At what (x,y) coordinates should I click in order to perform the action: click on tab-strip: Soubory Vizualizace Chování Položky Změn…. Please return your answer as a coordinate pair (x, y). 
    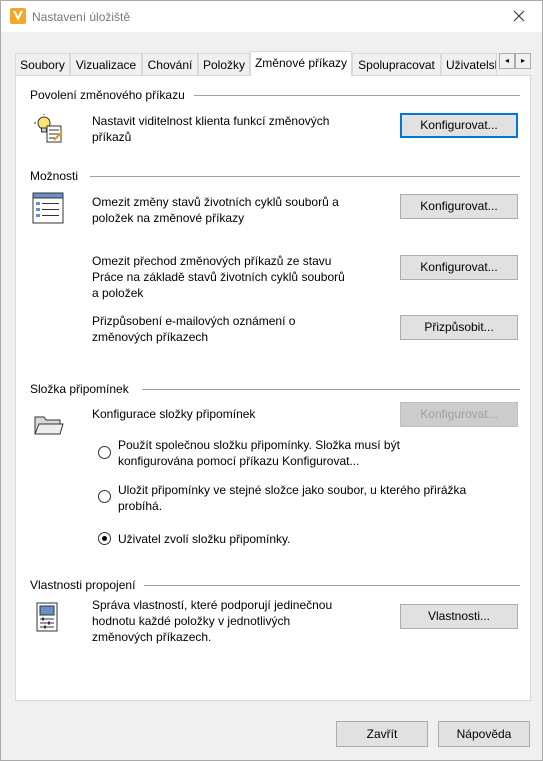
    Looking at the image, I should click on (273, 63).